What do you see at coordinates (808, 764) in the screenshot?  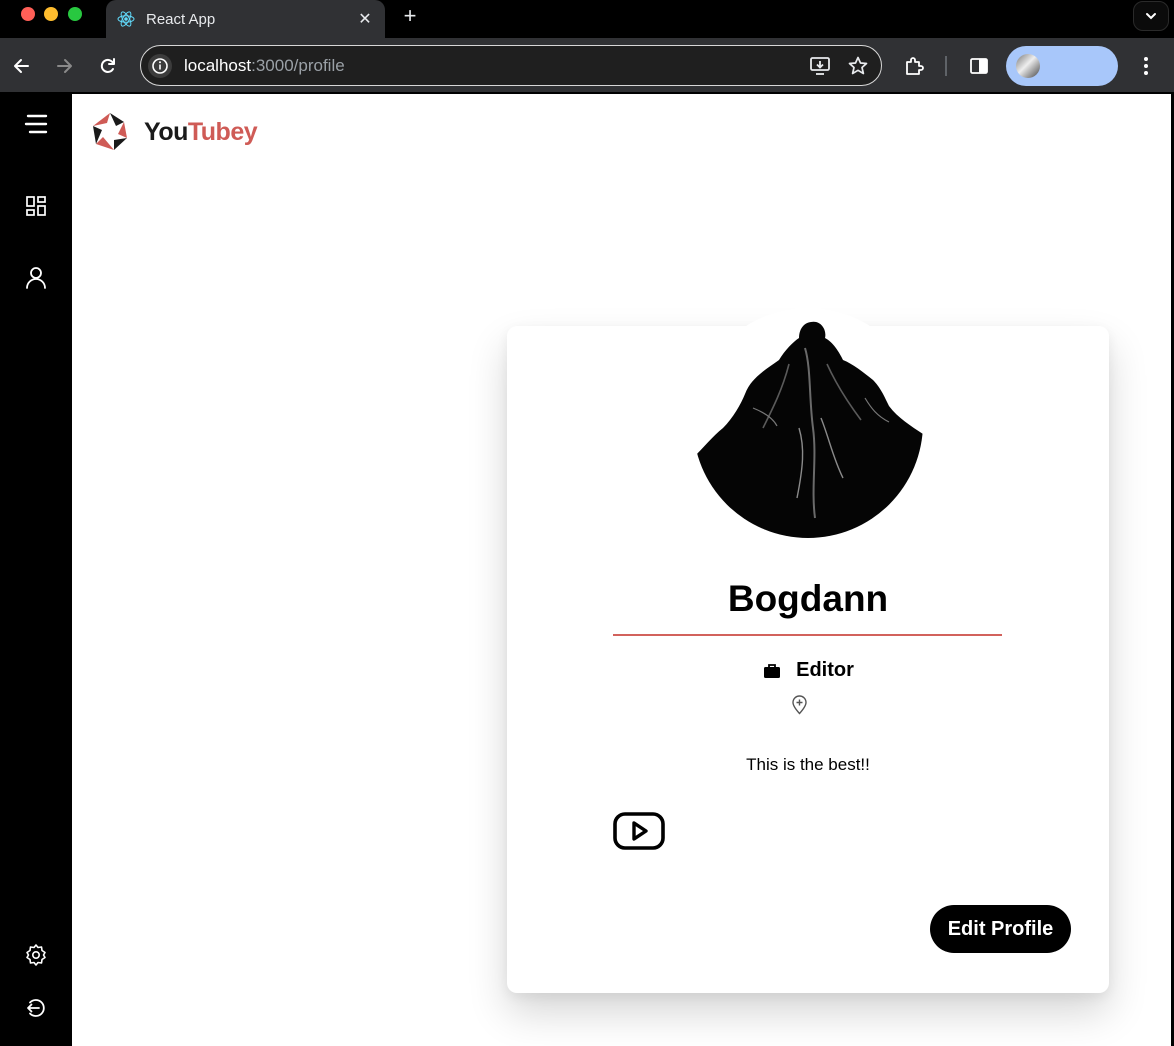 I see `profile-bio: This is the best!!` at bounding box center [808, 764].